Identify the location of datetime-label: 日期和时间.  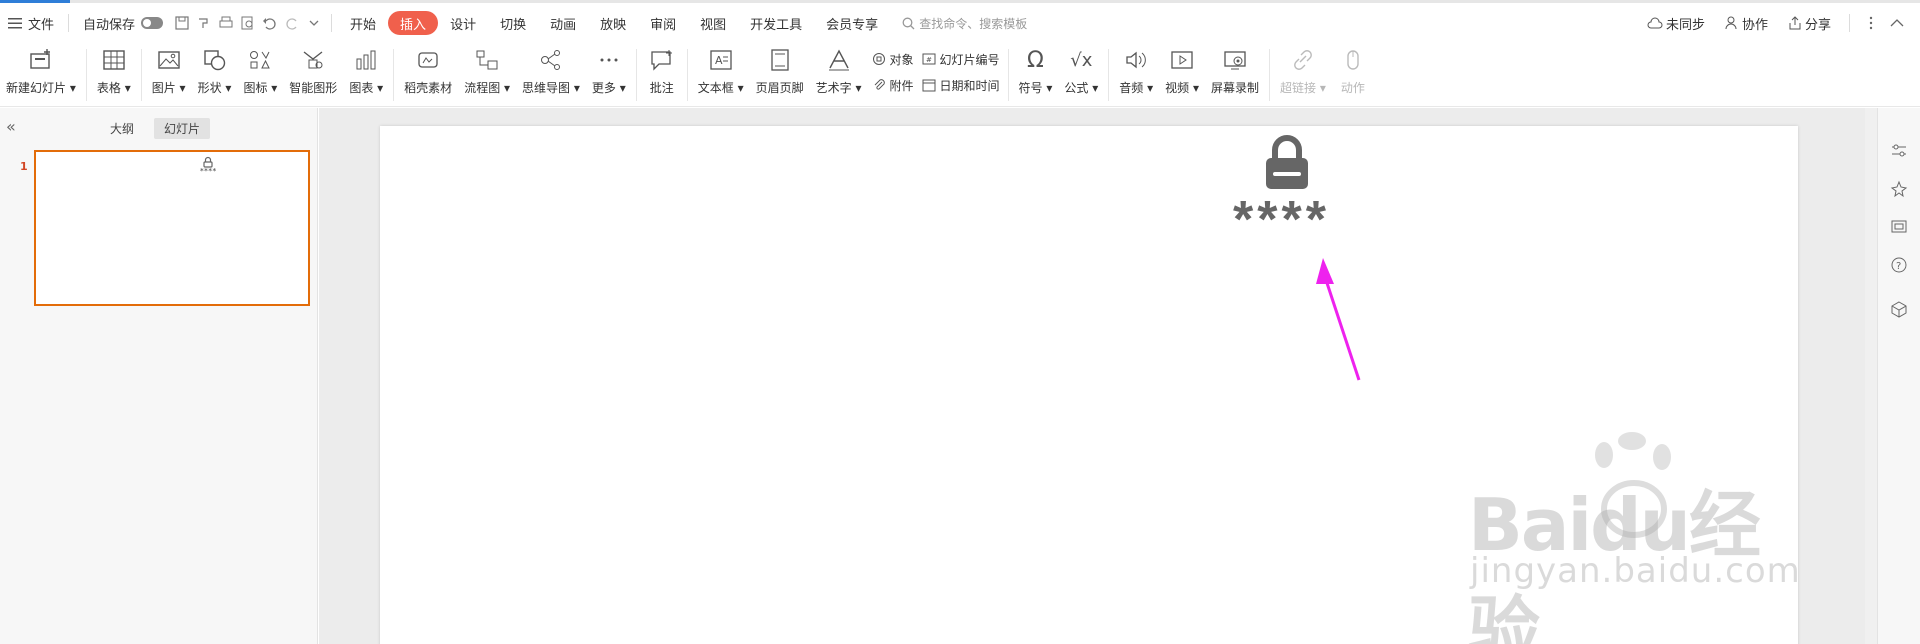
(969, 85).